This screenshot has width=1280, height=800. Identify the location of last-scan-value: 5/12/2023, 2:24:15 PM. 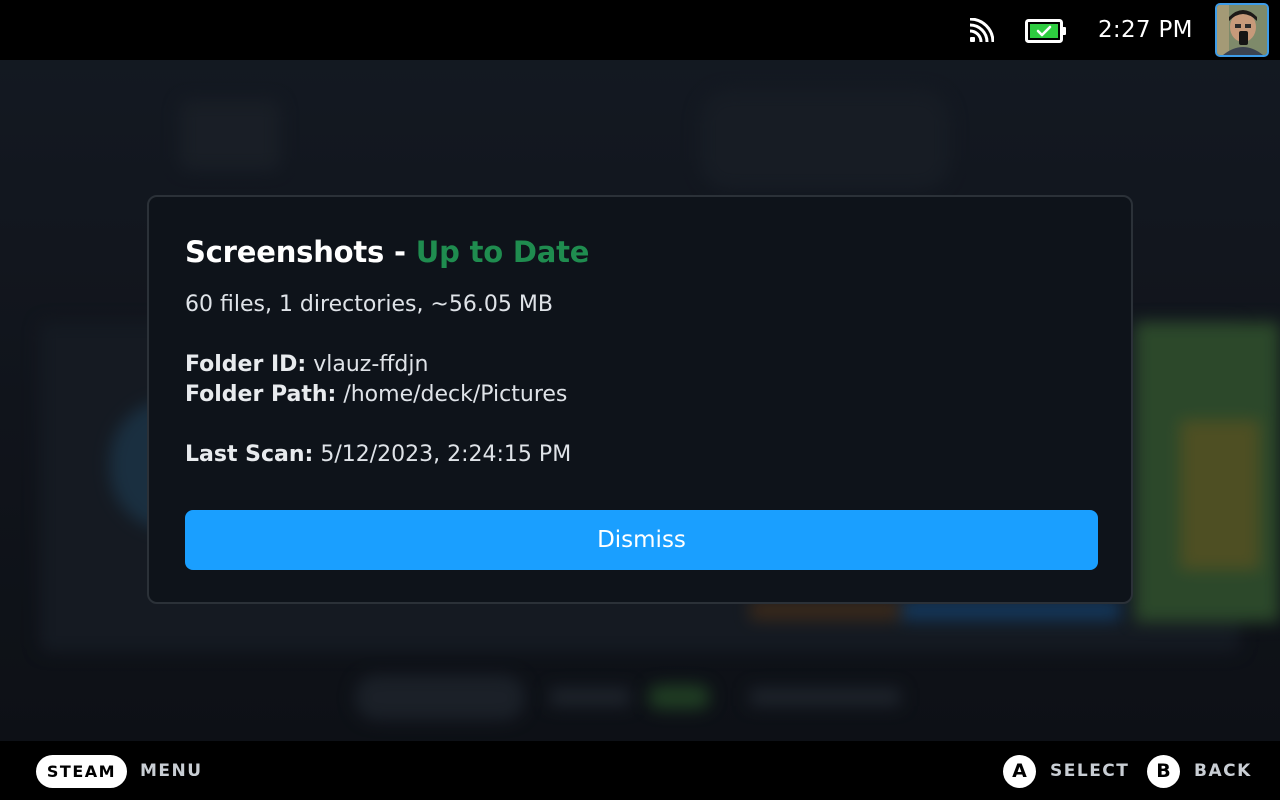
(446, 454).